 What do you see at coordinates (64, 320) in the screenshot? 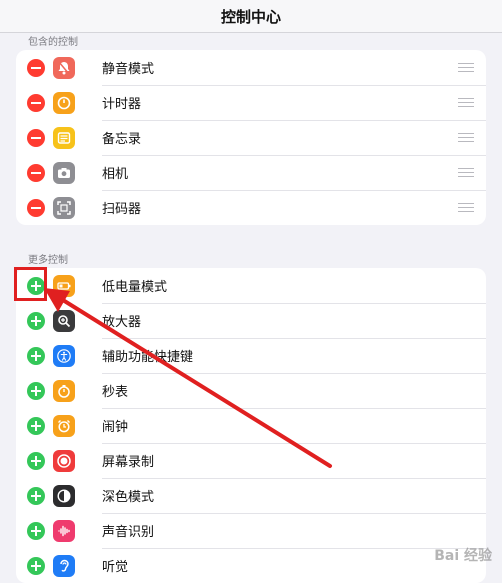
I see `magnifier-icon` at bounding box center [64, 320].